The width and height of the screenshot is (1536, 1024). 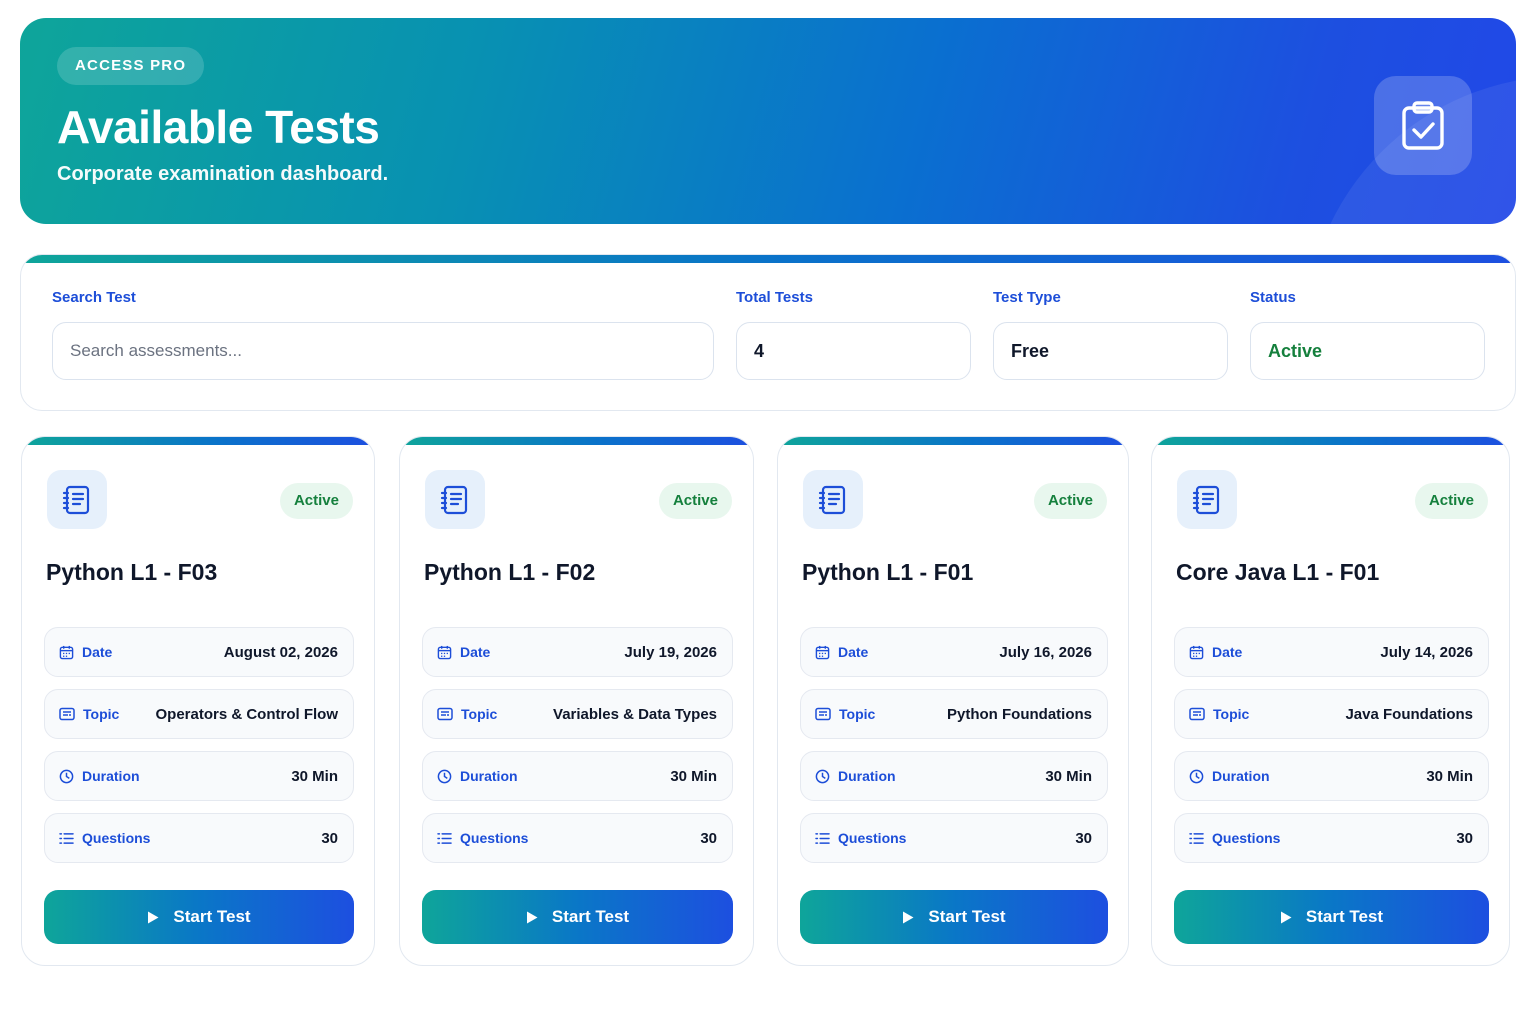 What do you see at coordinates (218, 127) in the screenshot?
I see `page-title: Available Tests` at bounding box center [218, 127].